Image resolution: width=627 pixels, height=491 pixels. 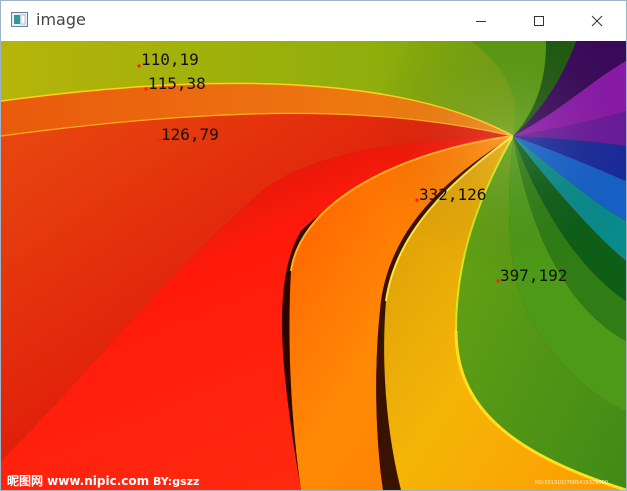 I want to click on point-label-1: 110,19, so click(x=170, y=59).